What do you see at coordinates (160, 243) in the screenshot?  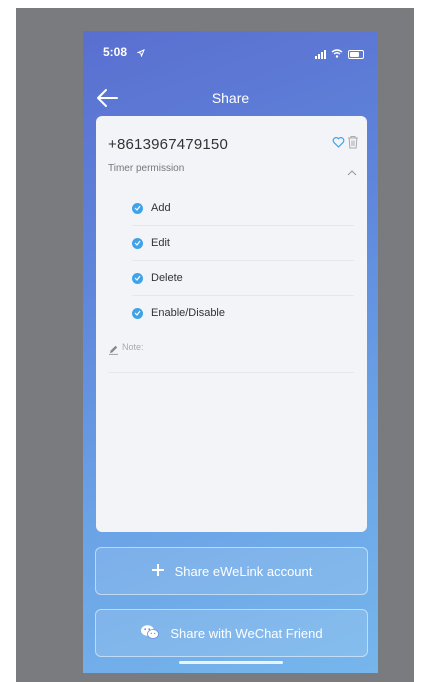 I see `permission-label: Edit` at bounding box center [160, 243].